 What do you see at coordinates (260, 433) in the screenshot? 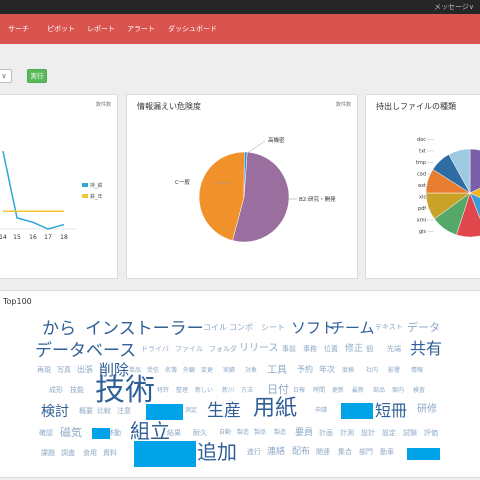
I see `cloud-word: 製品` at bounding box center [260, 433].